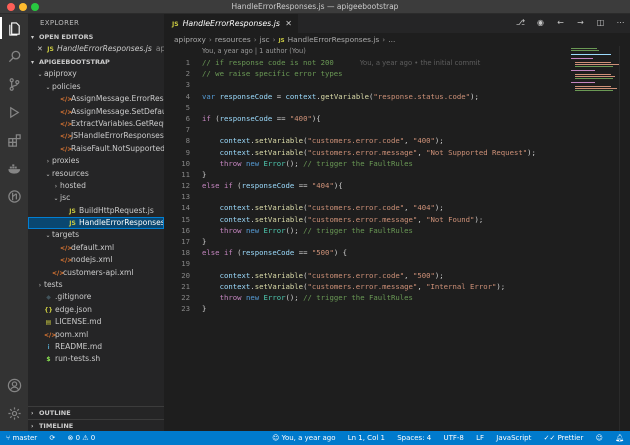  Describe the element at coordinates (14, 413) in the screenshot. I see `settings-gear-icon` at that location.